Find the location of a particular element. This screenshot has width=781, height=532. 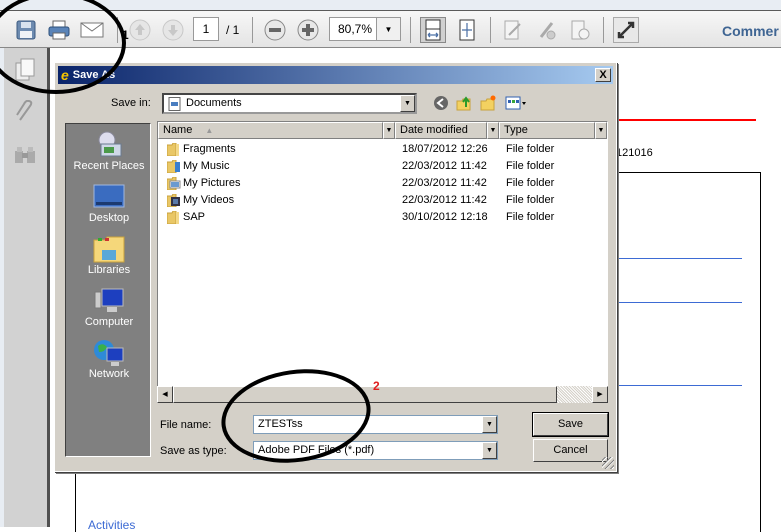

music-folder-icon is located at coordinates (173, 166).